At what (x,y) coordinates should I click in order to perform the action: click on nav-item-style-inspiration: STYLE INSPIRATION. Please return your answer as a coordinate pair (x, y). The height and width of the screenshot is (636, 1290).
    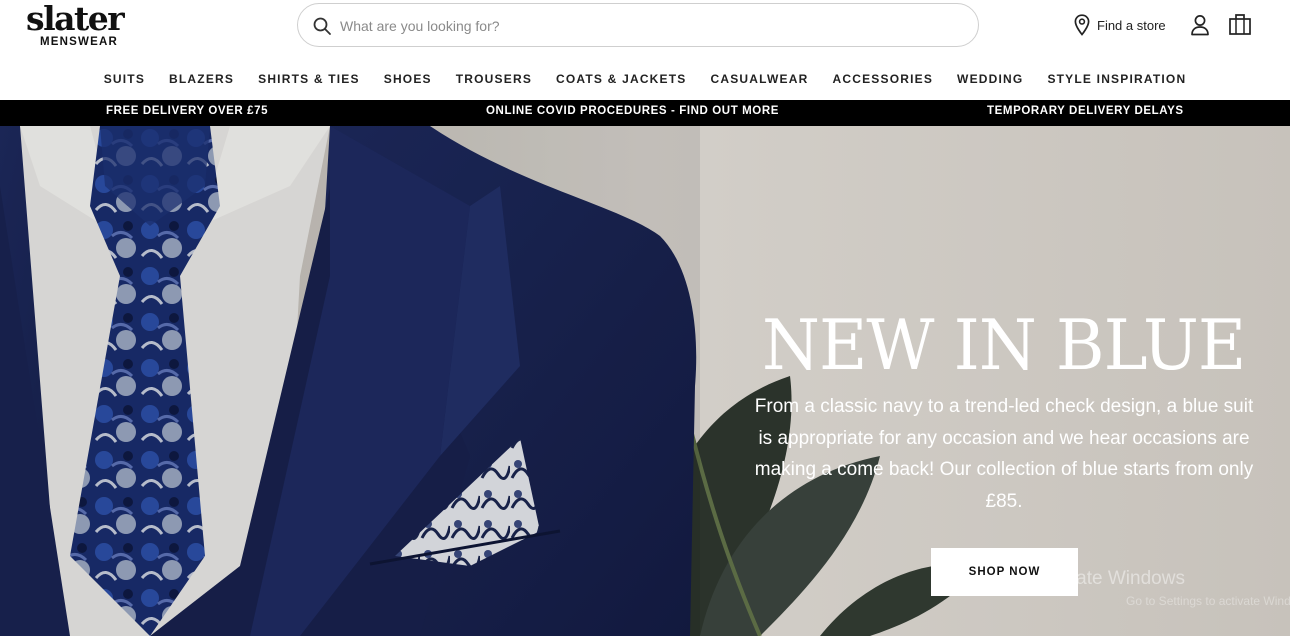
    Looking at the image, I should click on (1116, 79).